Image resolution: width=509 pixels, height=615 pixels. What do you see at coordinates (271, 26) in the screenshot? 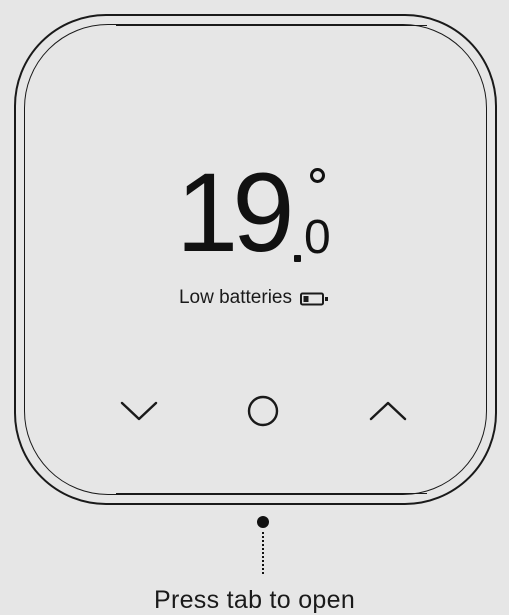
I see `top-seam` at bounding box center [271, 26].